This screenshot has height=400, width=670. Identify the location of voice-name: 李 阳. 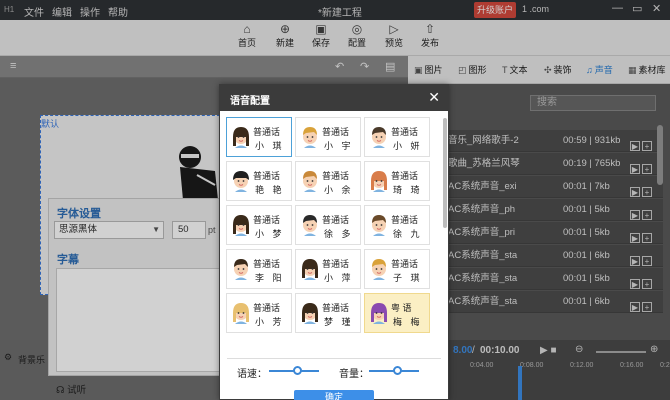
(270, 278).